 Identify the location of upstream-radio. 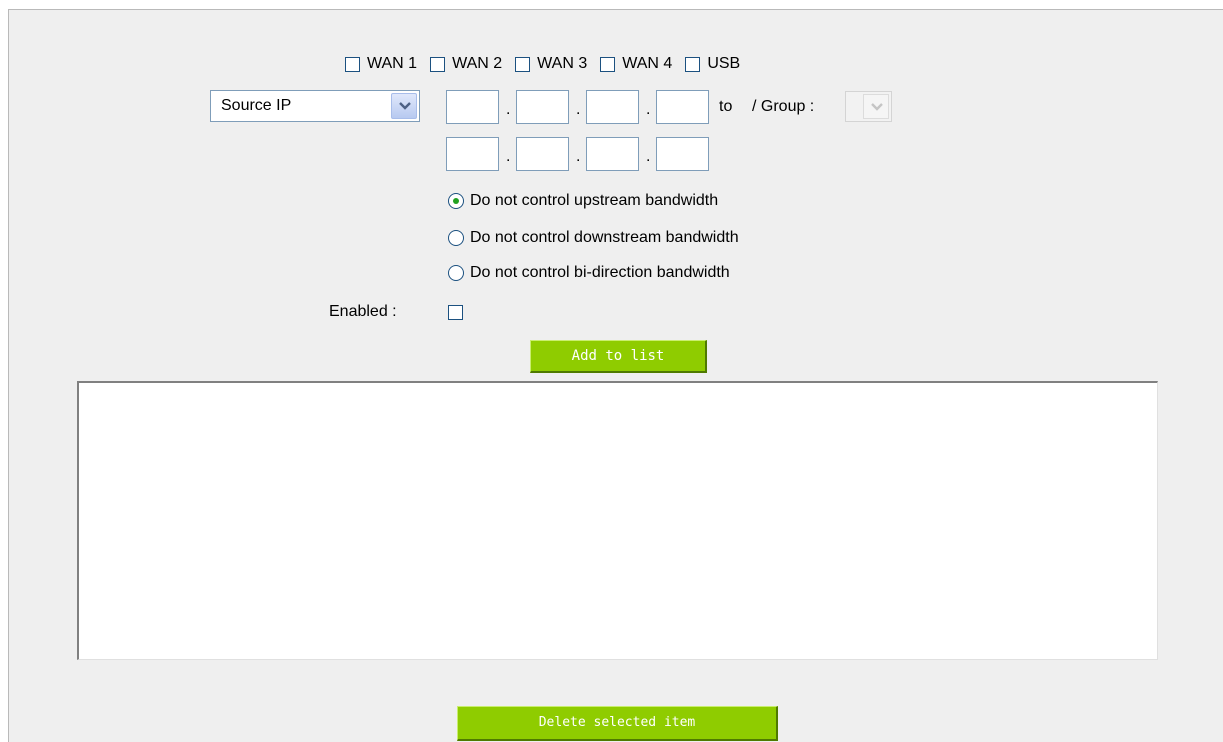
(456, 201).